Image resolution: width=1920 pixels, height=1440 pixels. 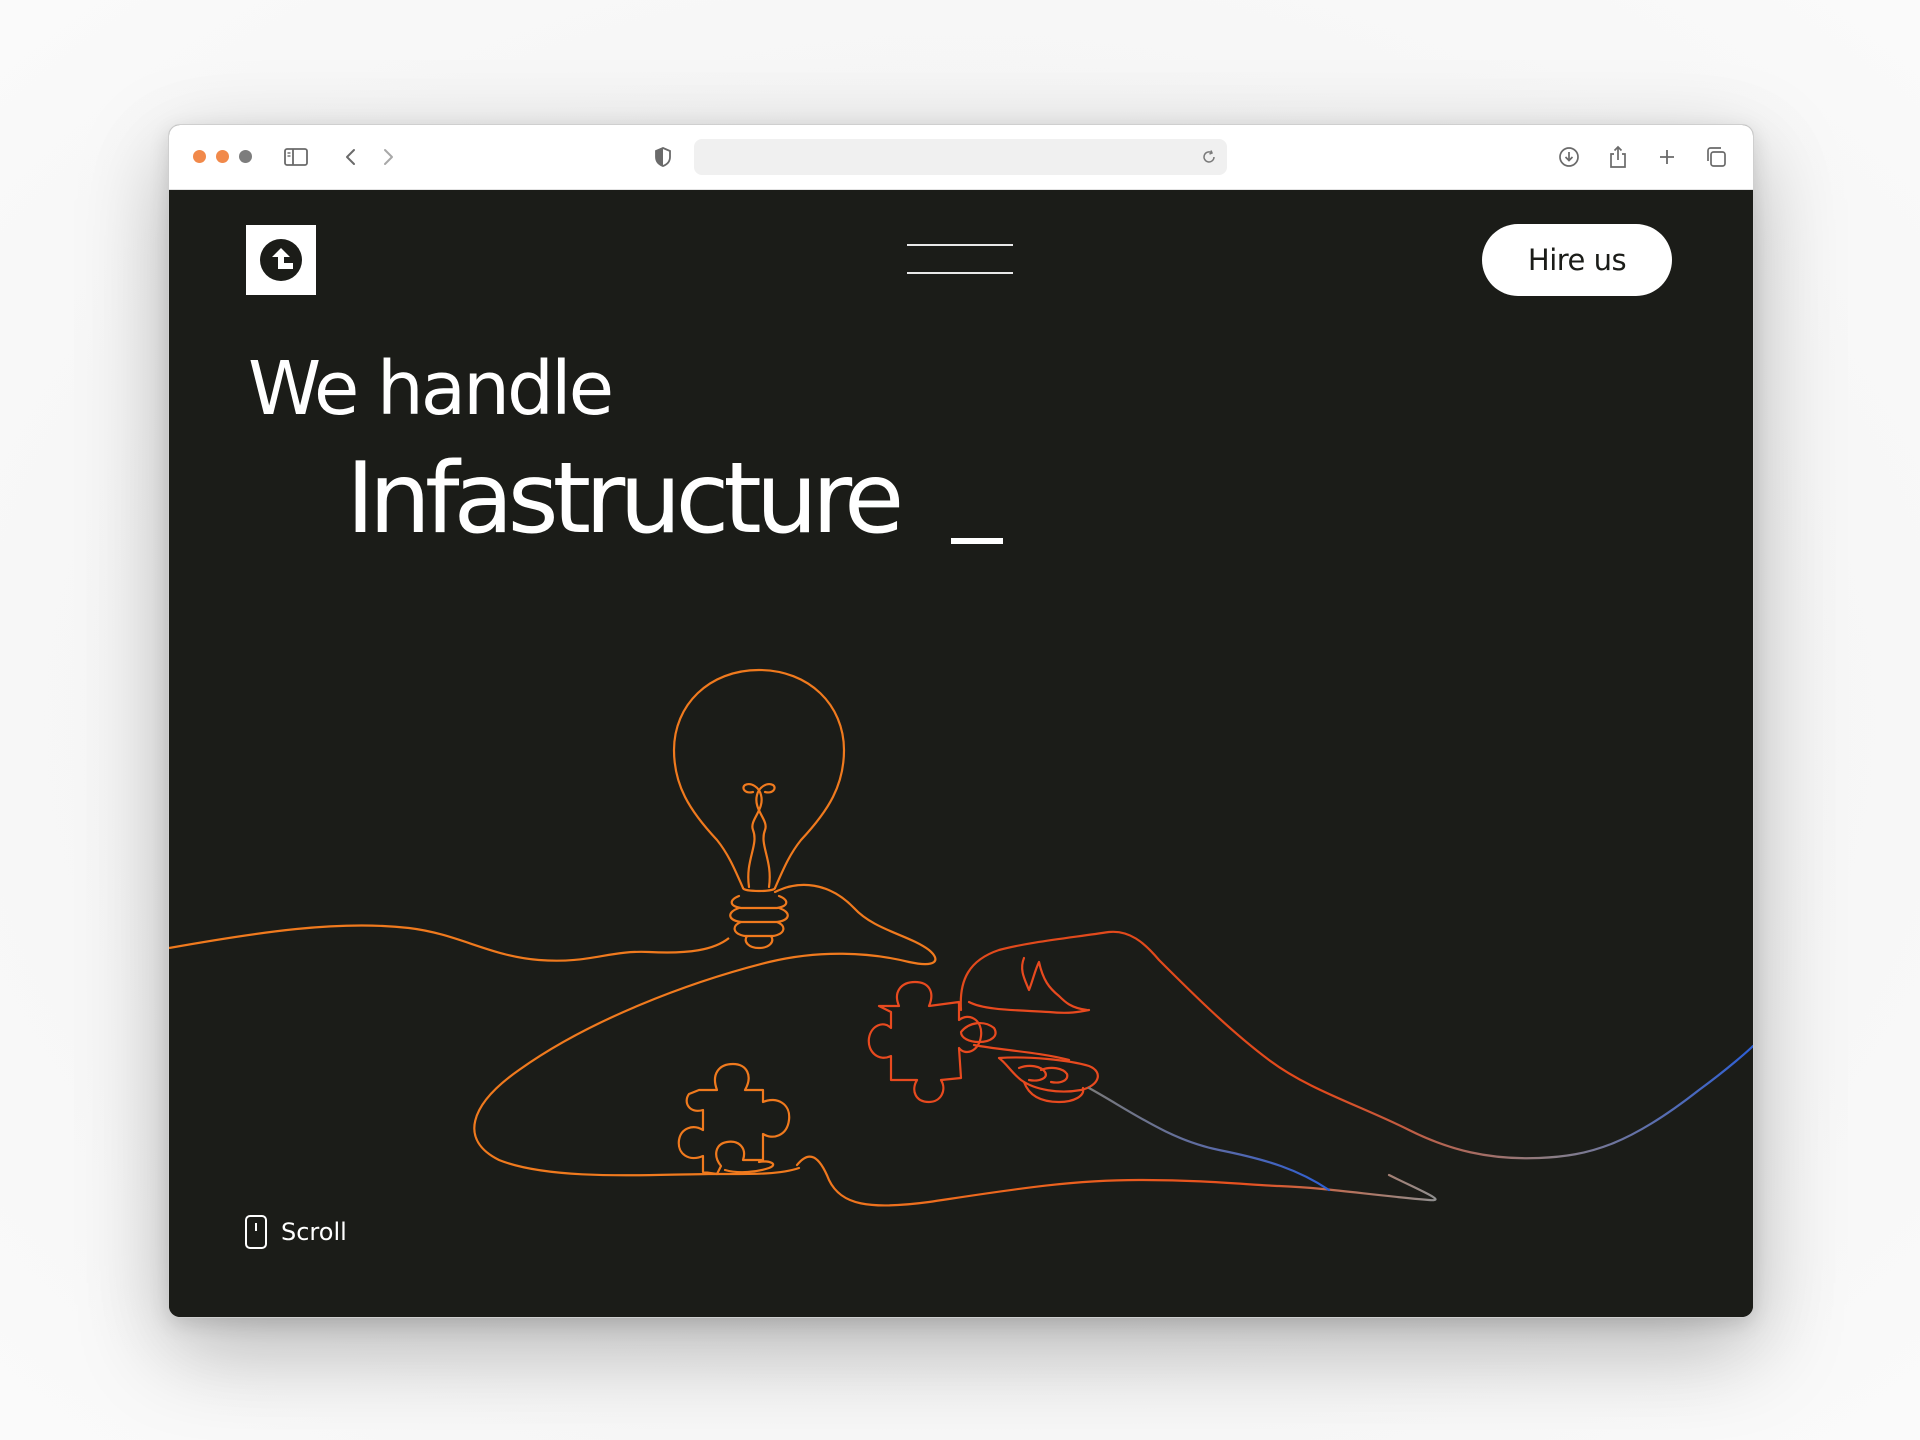 What do you see at coordinates (1618, 157) in the screenshot?
I see `share-icon` at bounding box center [1618, 157].